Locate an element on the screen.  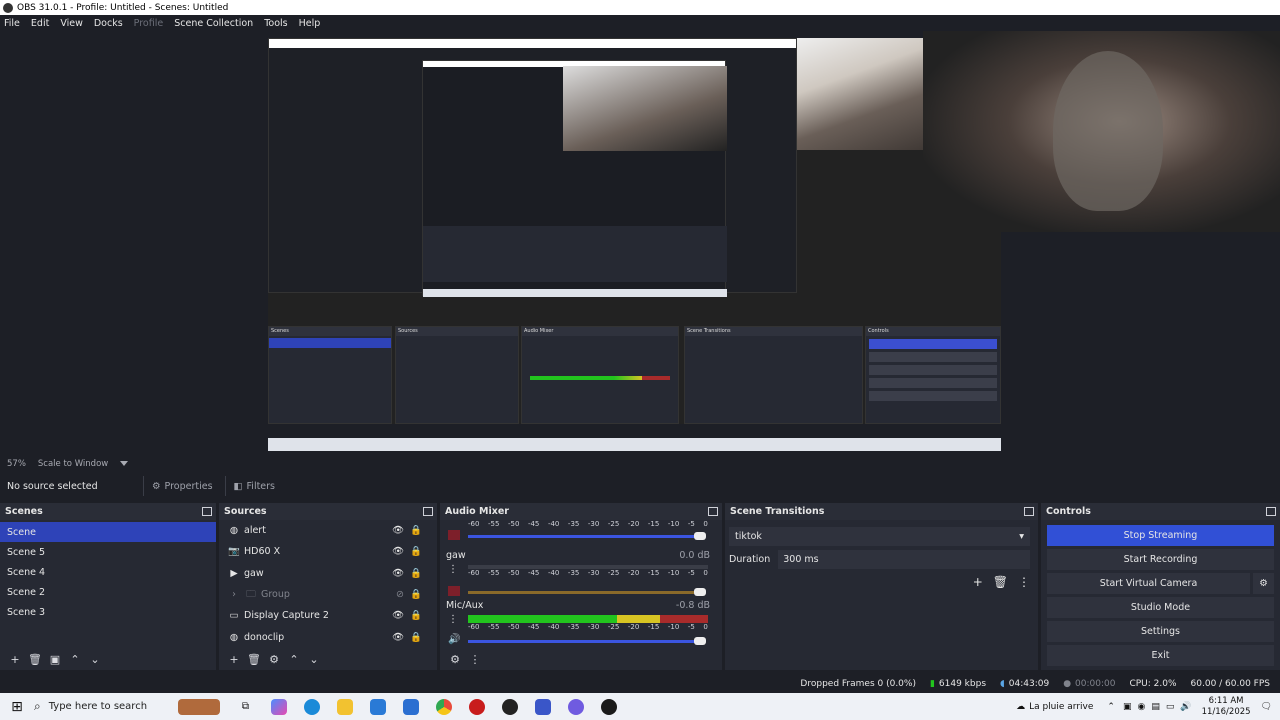
copilot-icon is located at coordinates (278, 706).